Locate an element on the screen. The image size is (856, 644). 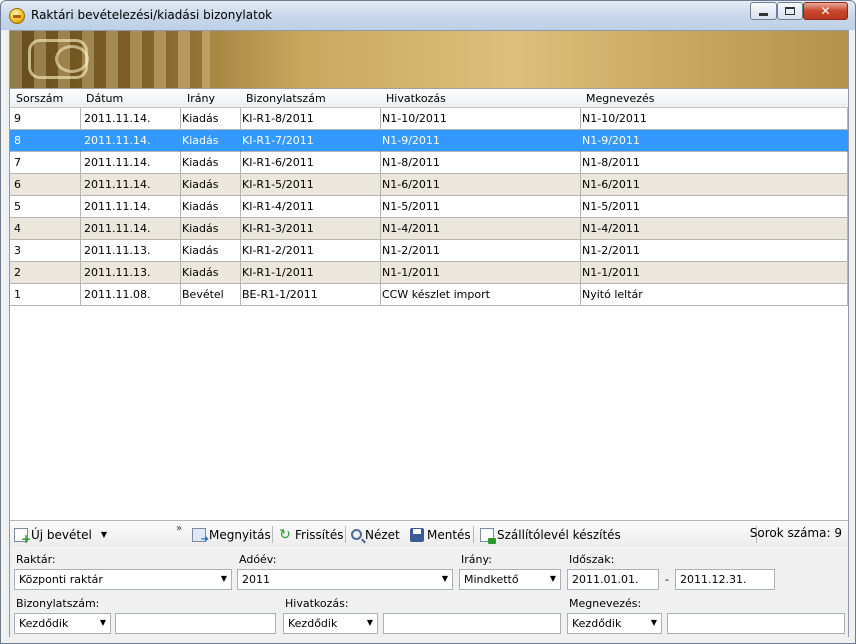
cell-bizonylatszam: KI-R1-2/2011 is located at coordinates (278, 250).